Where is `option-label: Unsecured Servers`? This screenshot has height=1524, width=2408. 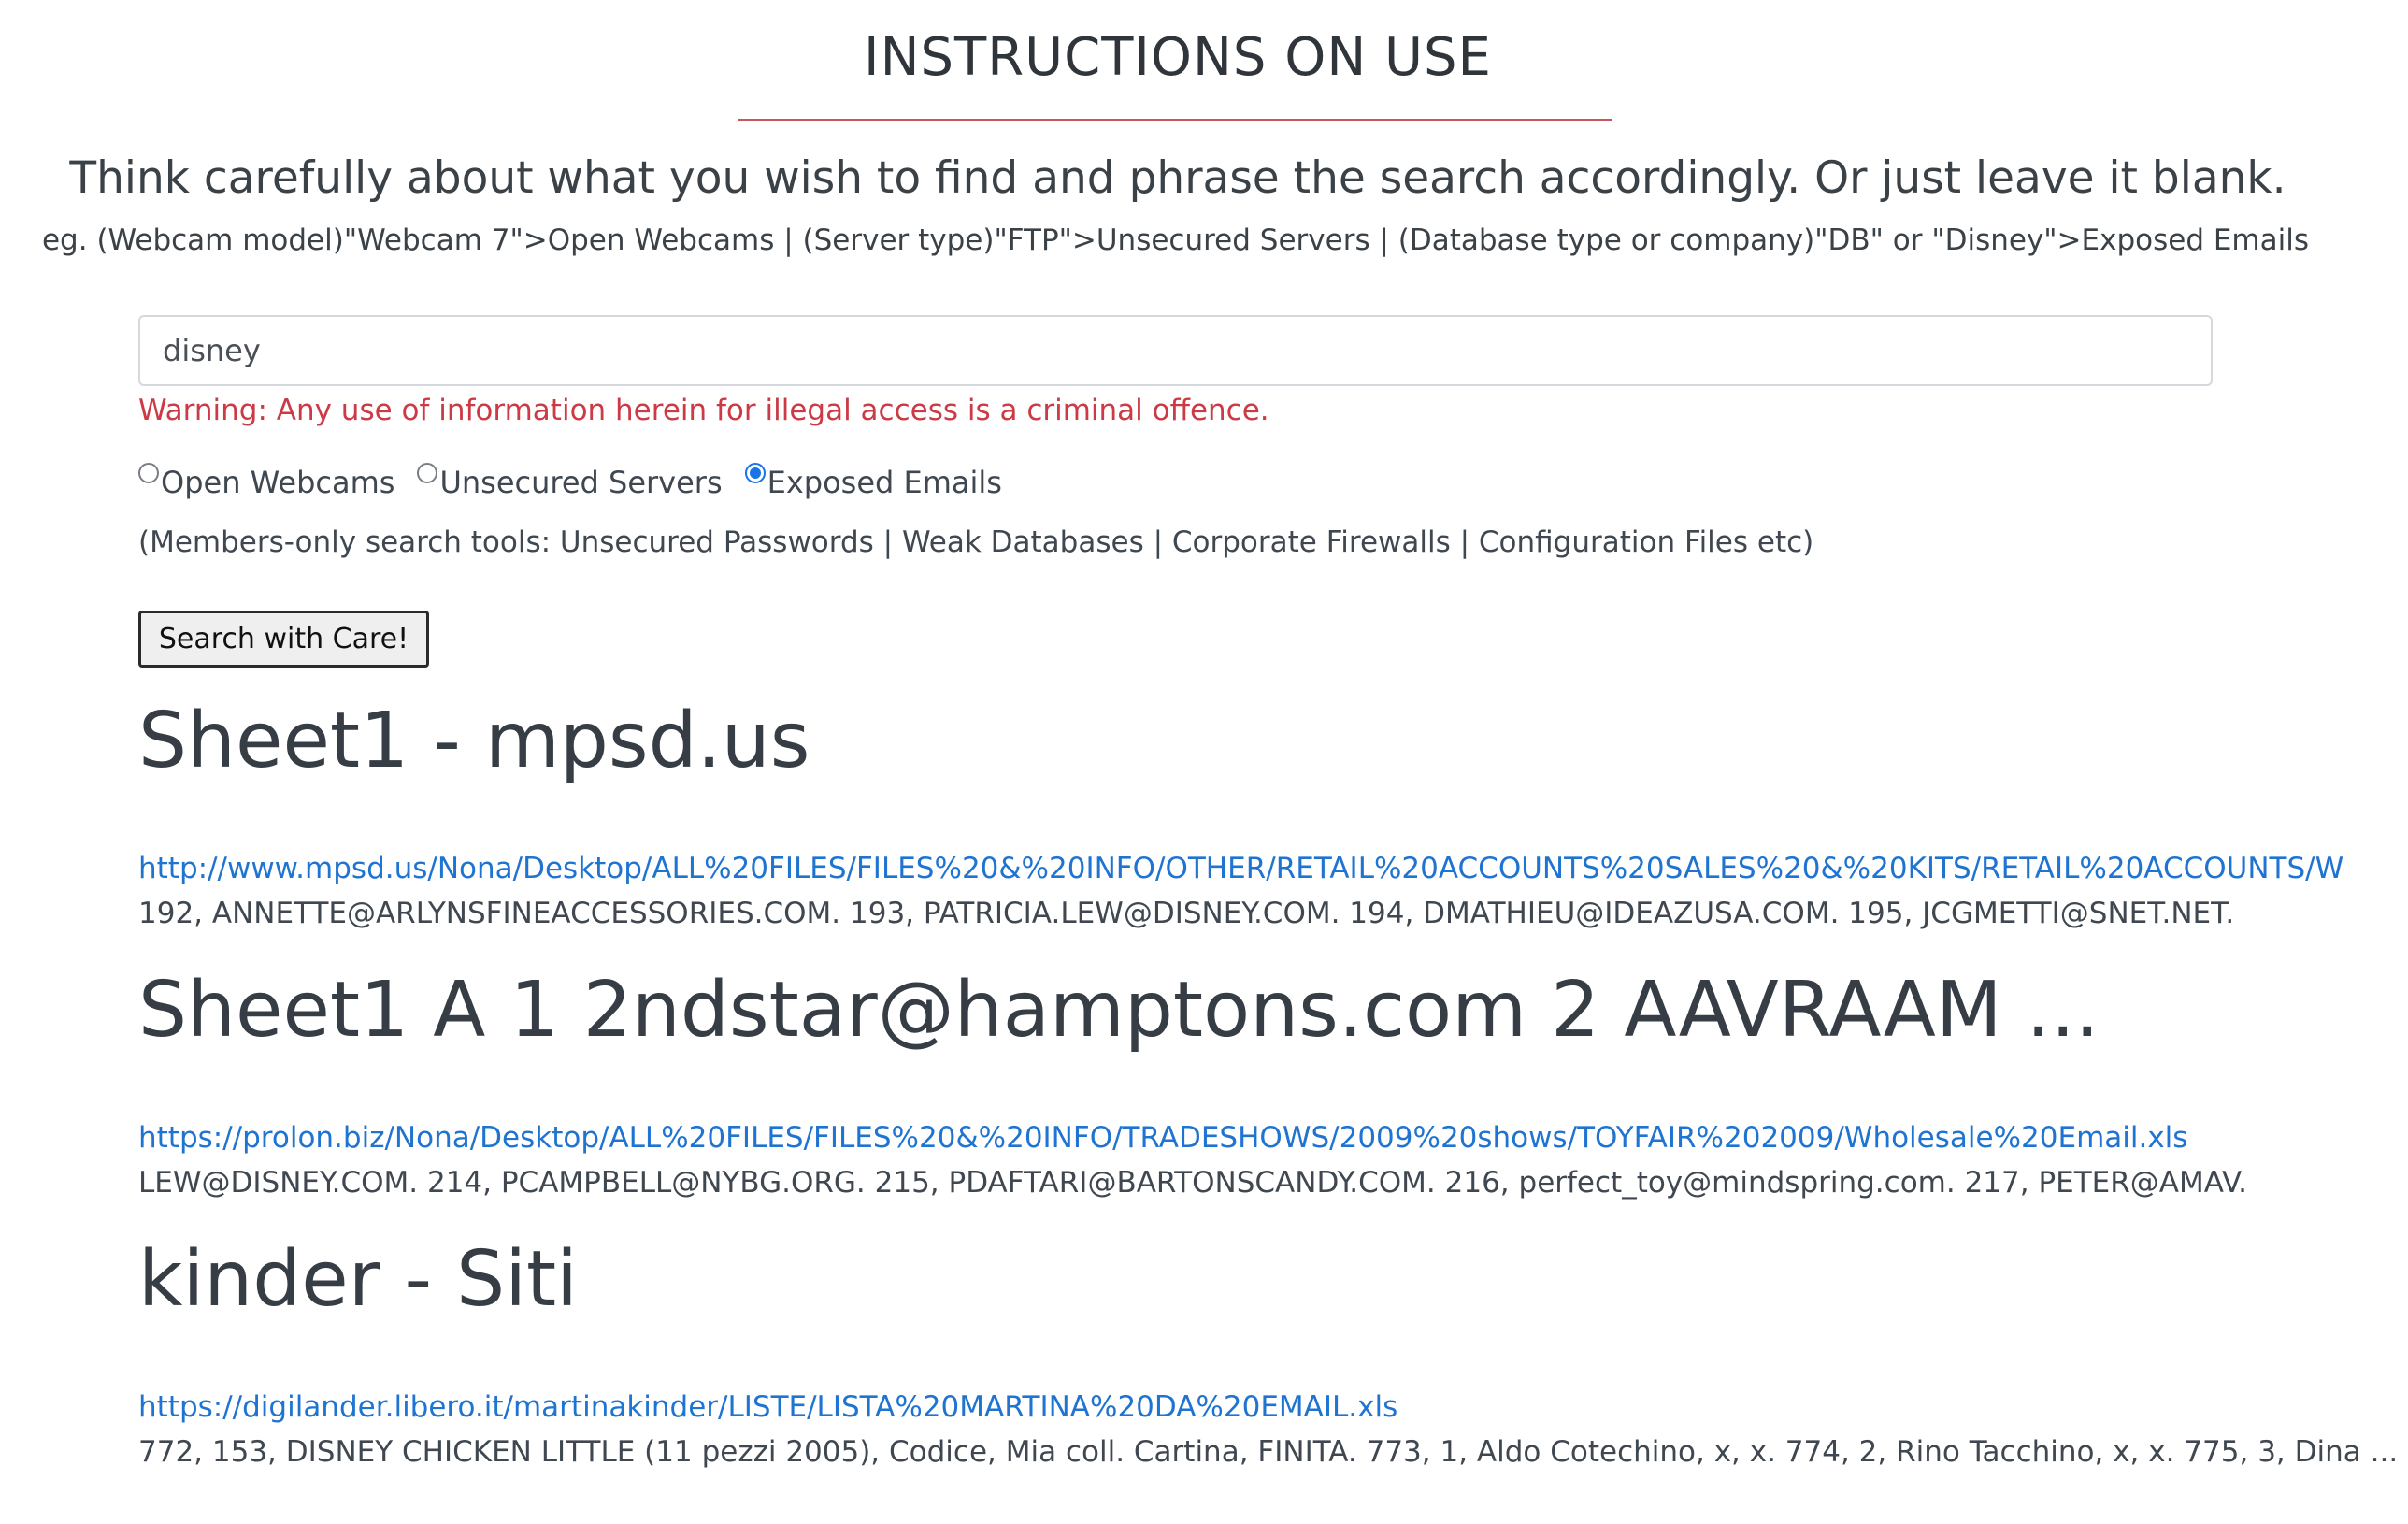 option-label: Unsecured Servers is located at coordinates (581, 482).